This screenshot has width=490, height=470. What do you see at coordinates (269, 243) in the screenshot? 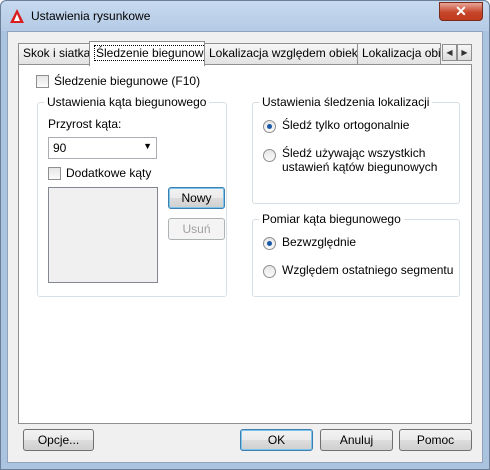
I see `absolute-radio` at bounding box center [269, 243].